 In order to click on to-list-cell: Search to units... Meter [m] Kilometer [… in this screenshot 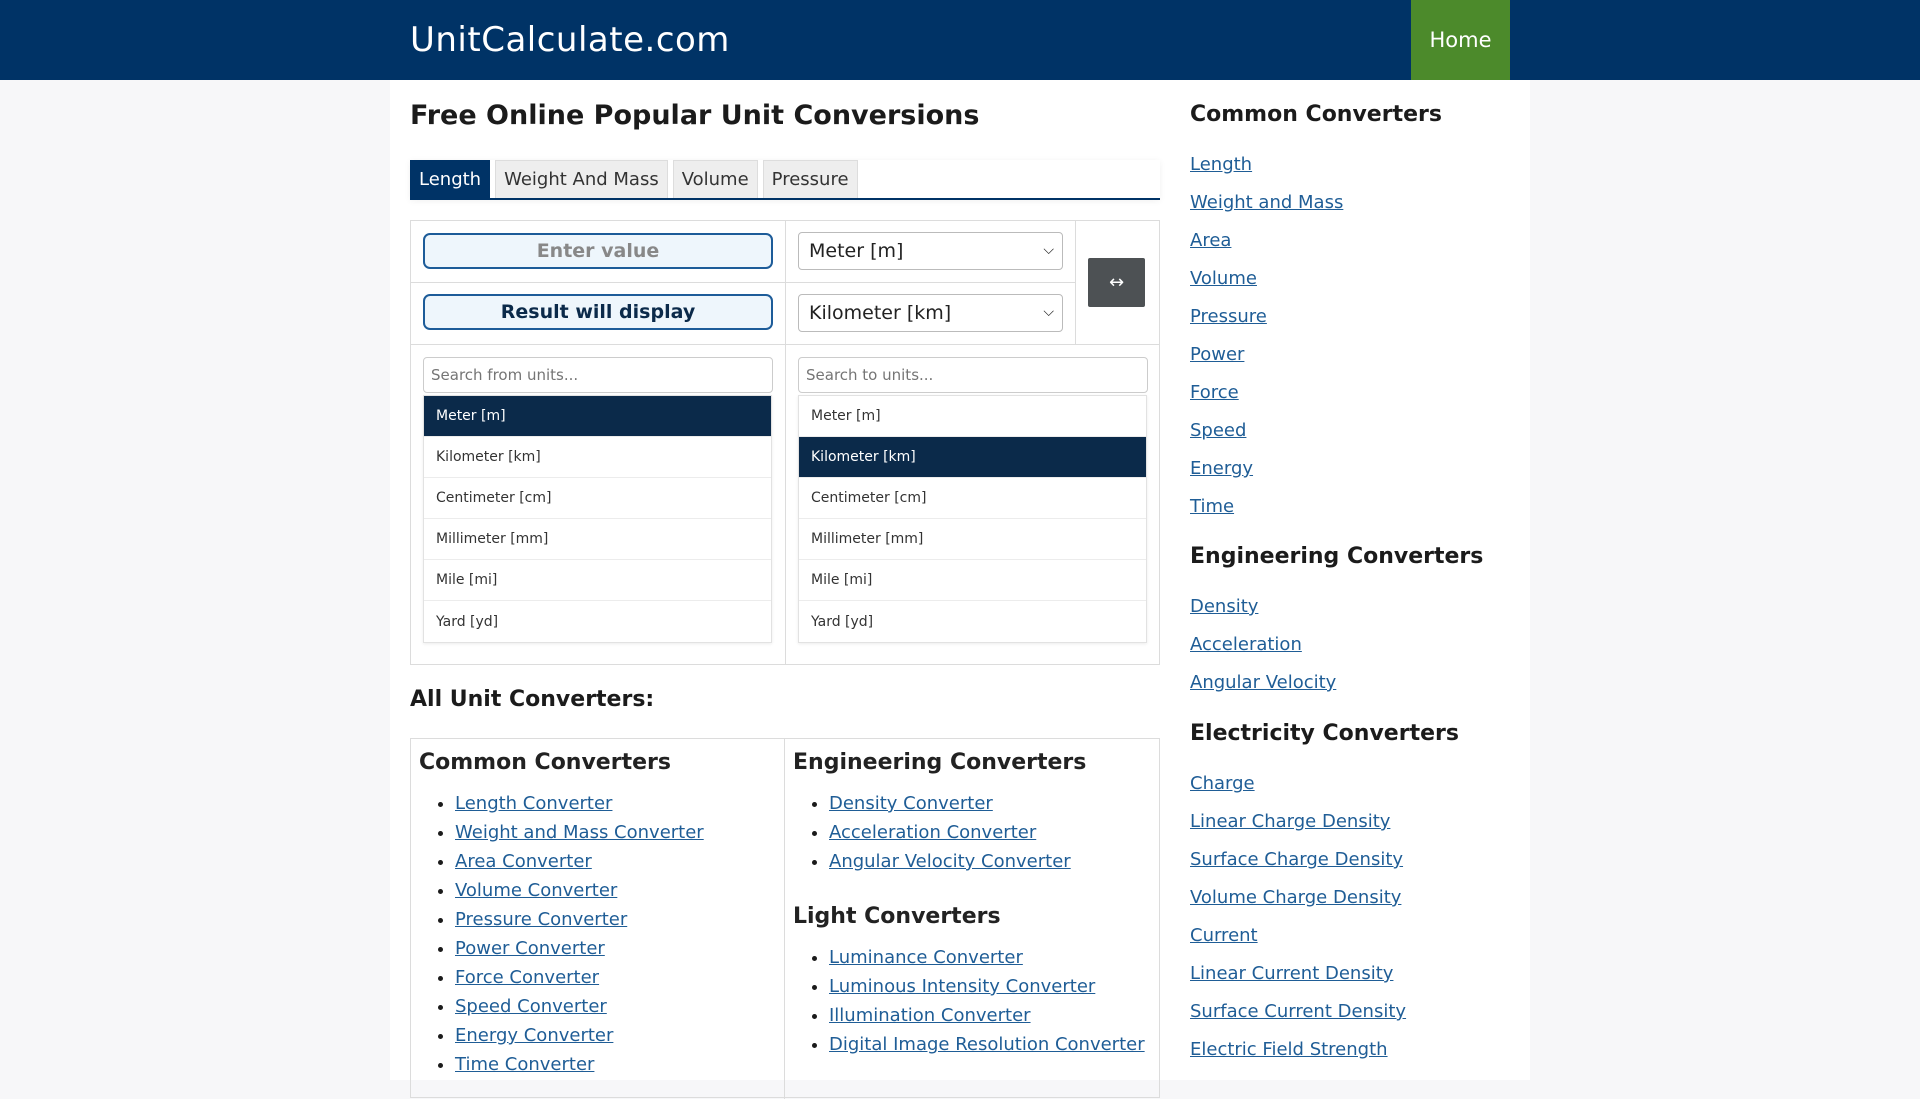, I will do `click(972, 505)`.